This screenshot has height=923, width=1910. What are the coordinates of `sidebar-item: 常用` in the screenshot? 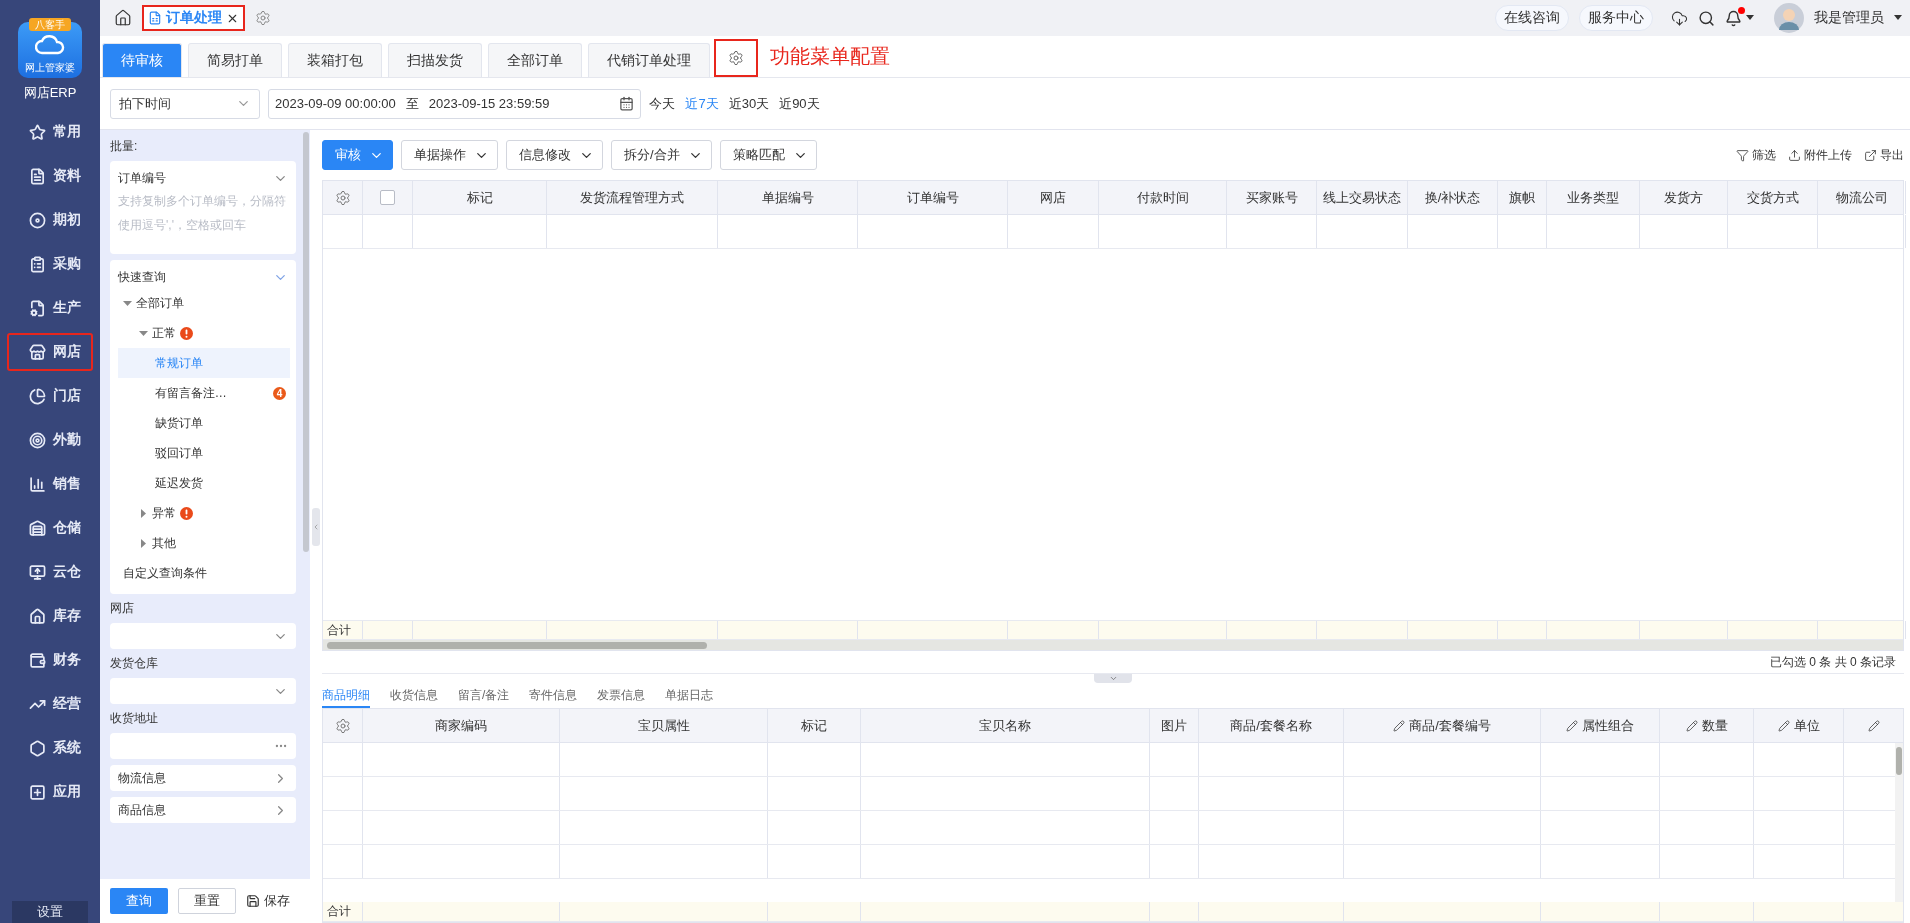 It's located at (50, 132).